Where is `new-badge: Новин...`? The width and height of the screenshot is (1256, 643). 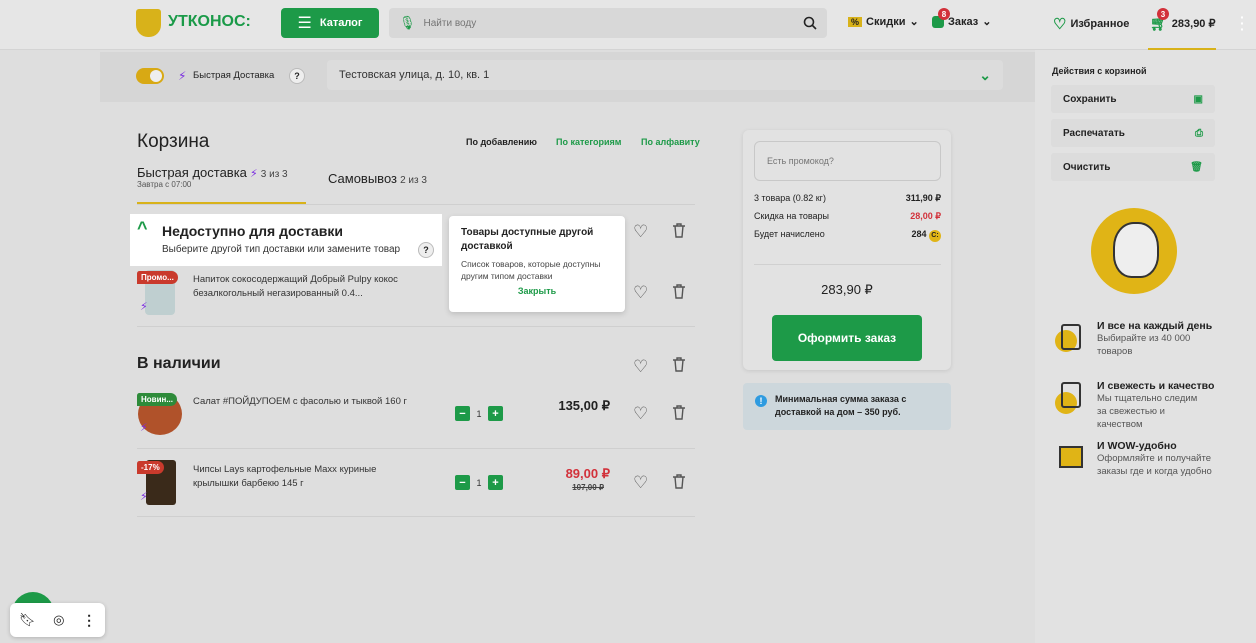
new-badge: Новин... is located at coordinates (157, 399).